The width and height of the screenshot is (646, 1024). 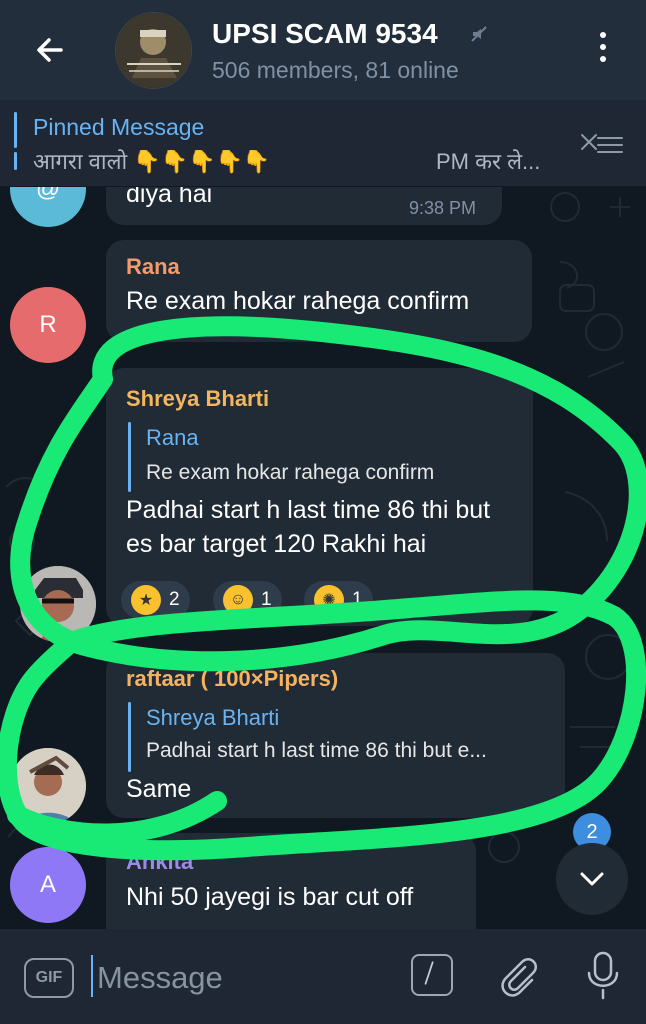 What do you see at coordinates (603, 51) in the screenshot?
I see `more-options-icon` at bounding box center [603, 51].